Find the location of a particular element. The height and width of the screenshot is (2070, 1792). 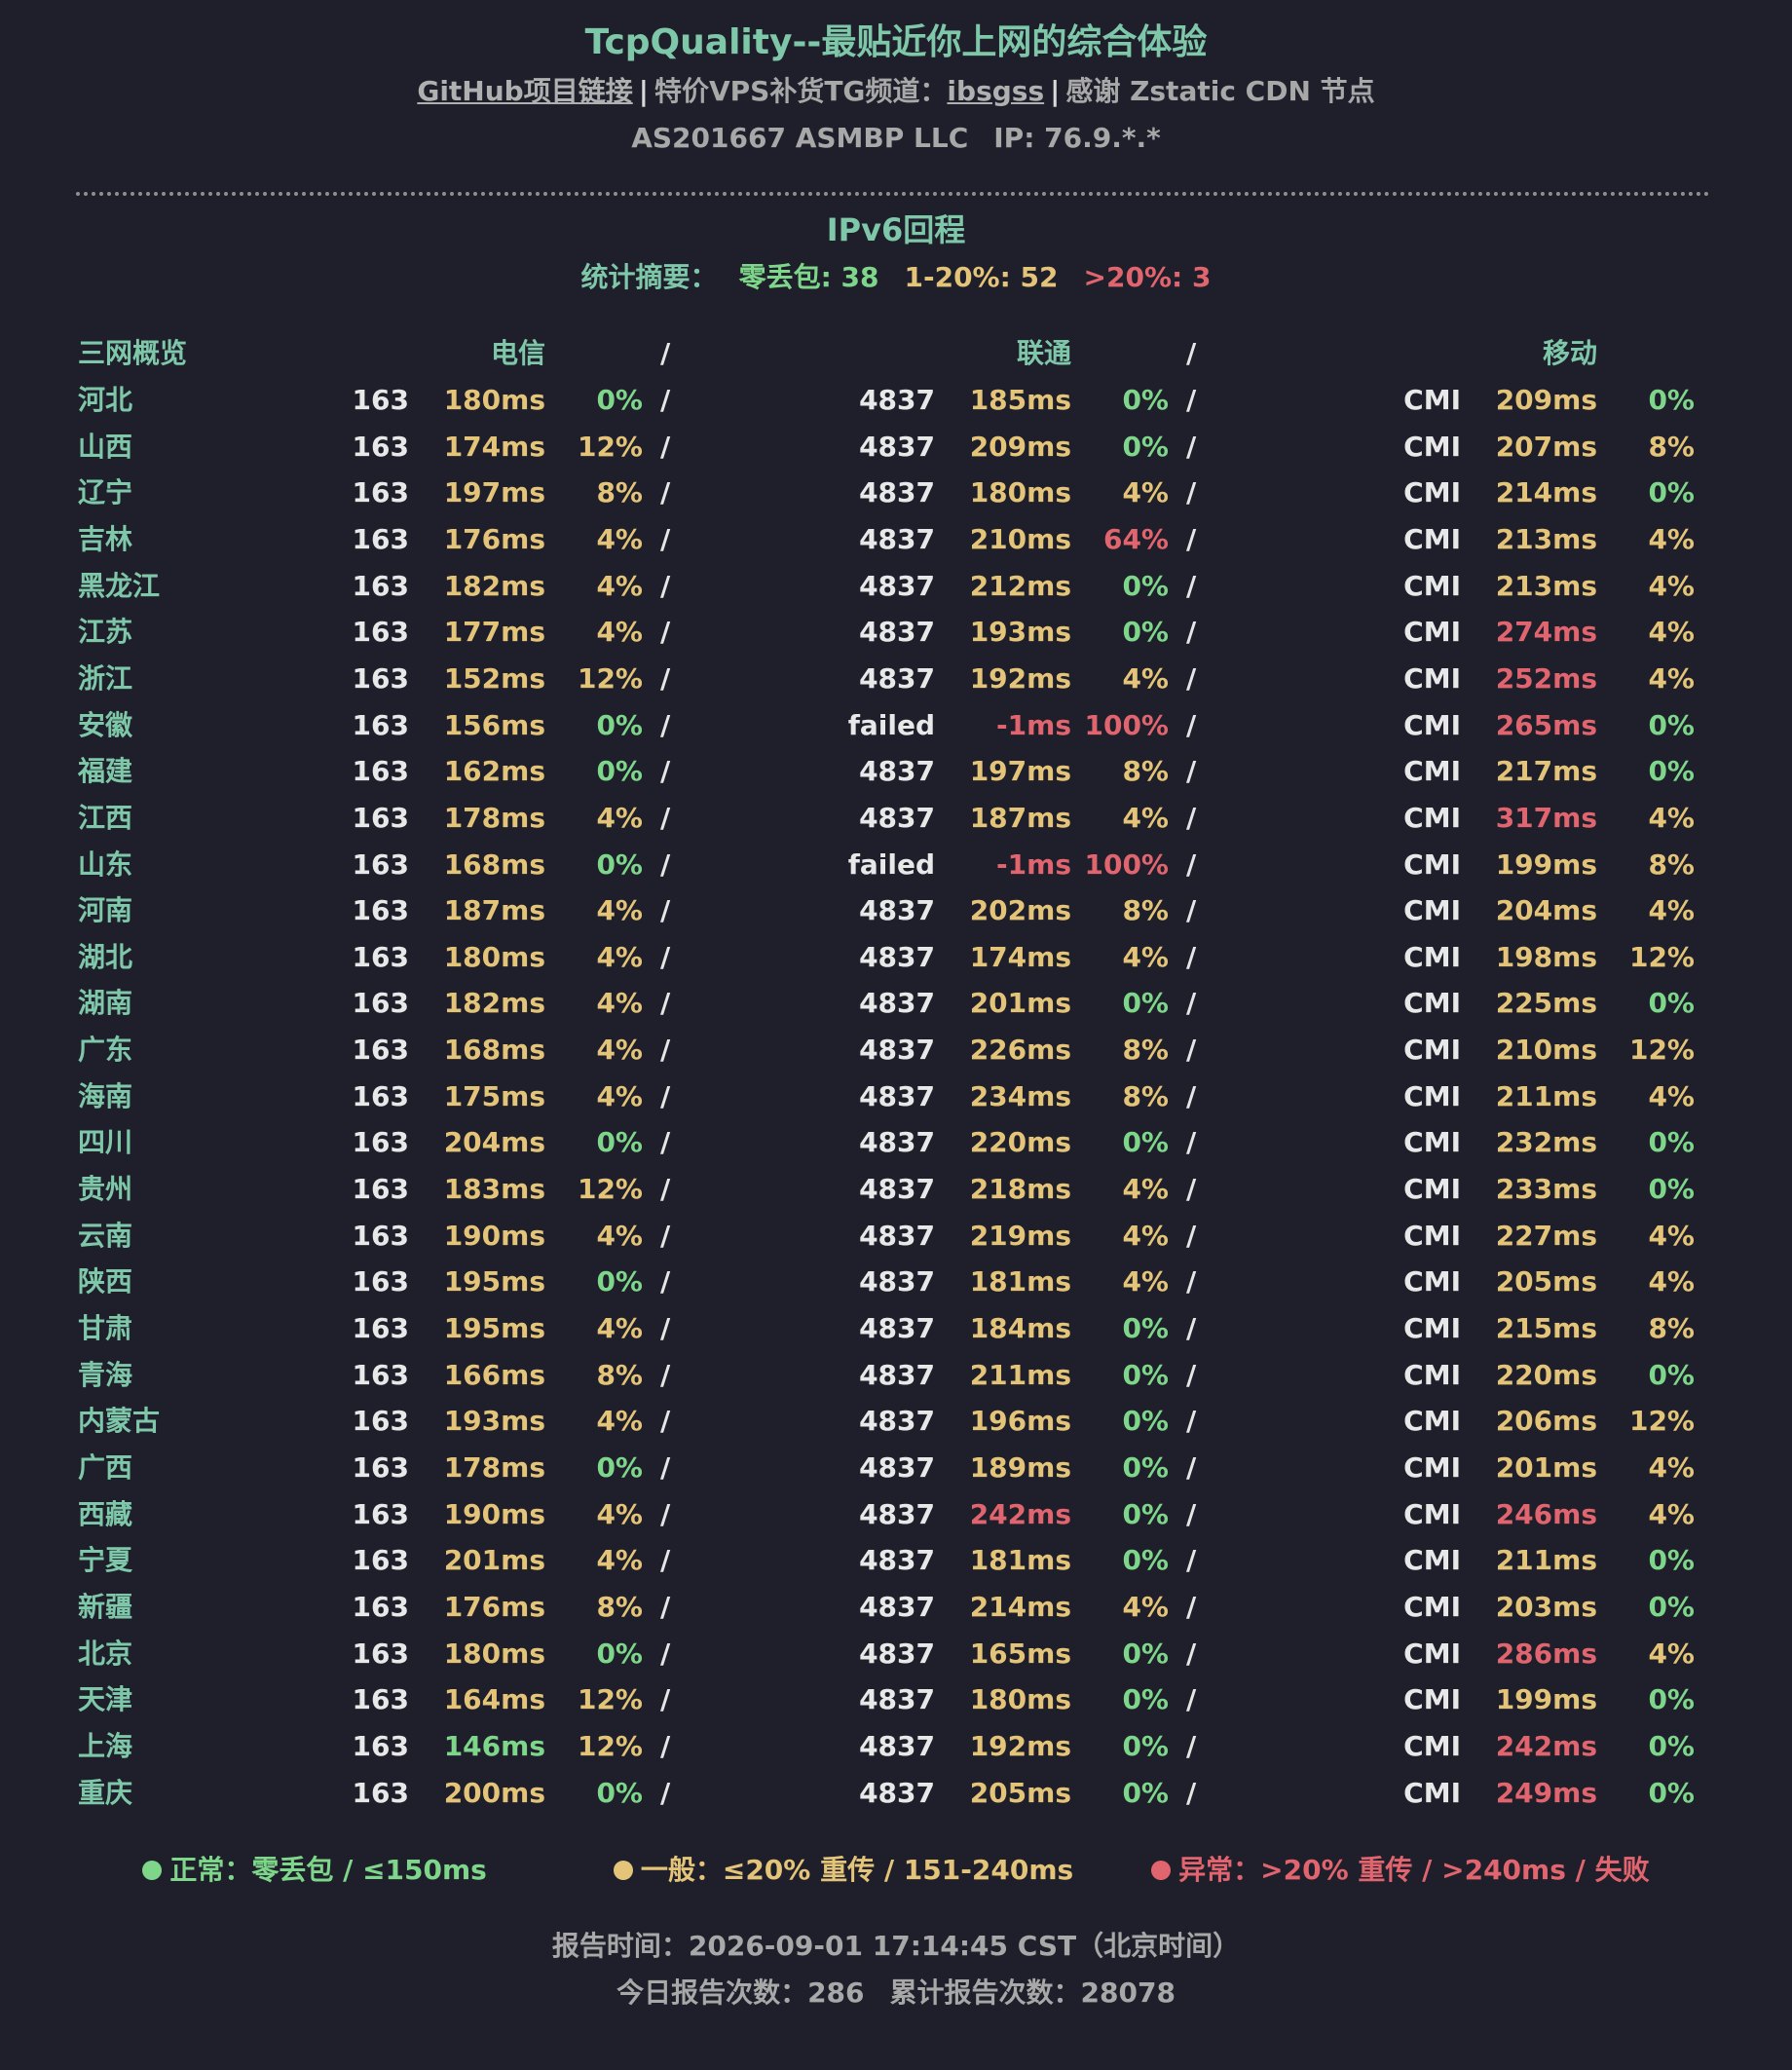

unicom-latency: 242ms is located at coordinates (1020, 1513).